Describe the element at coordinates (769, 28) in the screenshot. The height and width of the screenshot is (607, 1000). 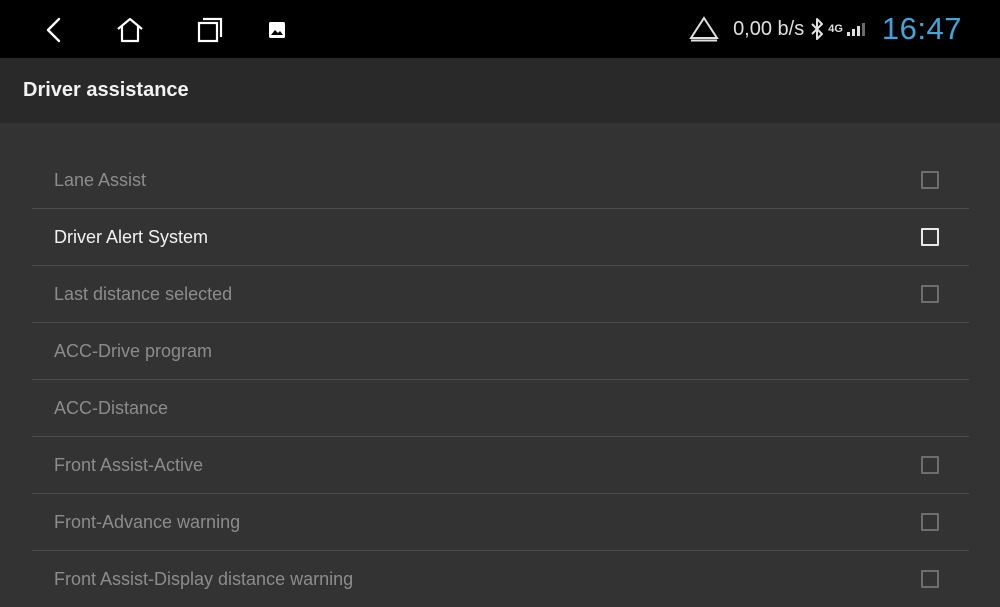
I see `network-speed: 0,00 b/s` at that location.